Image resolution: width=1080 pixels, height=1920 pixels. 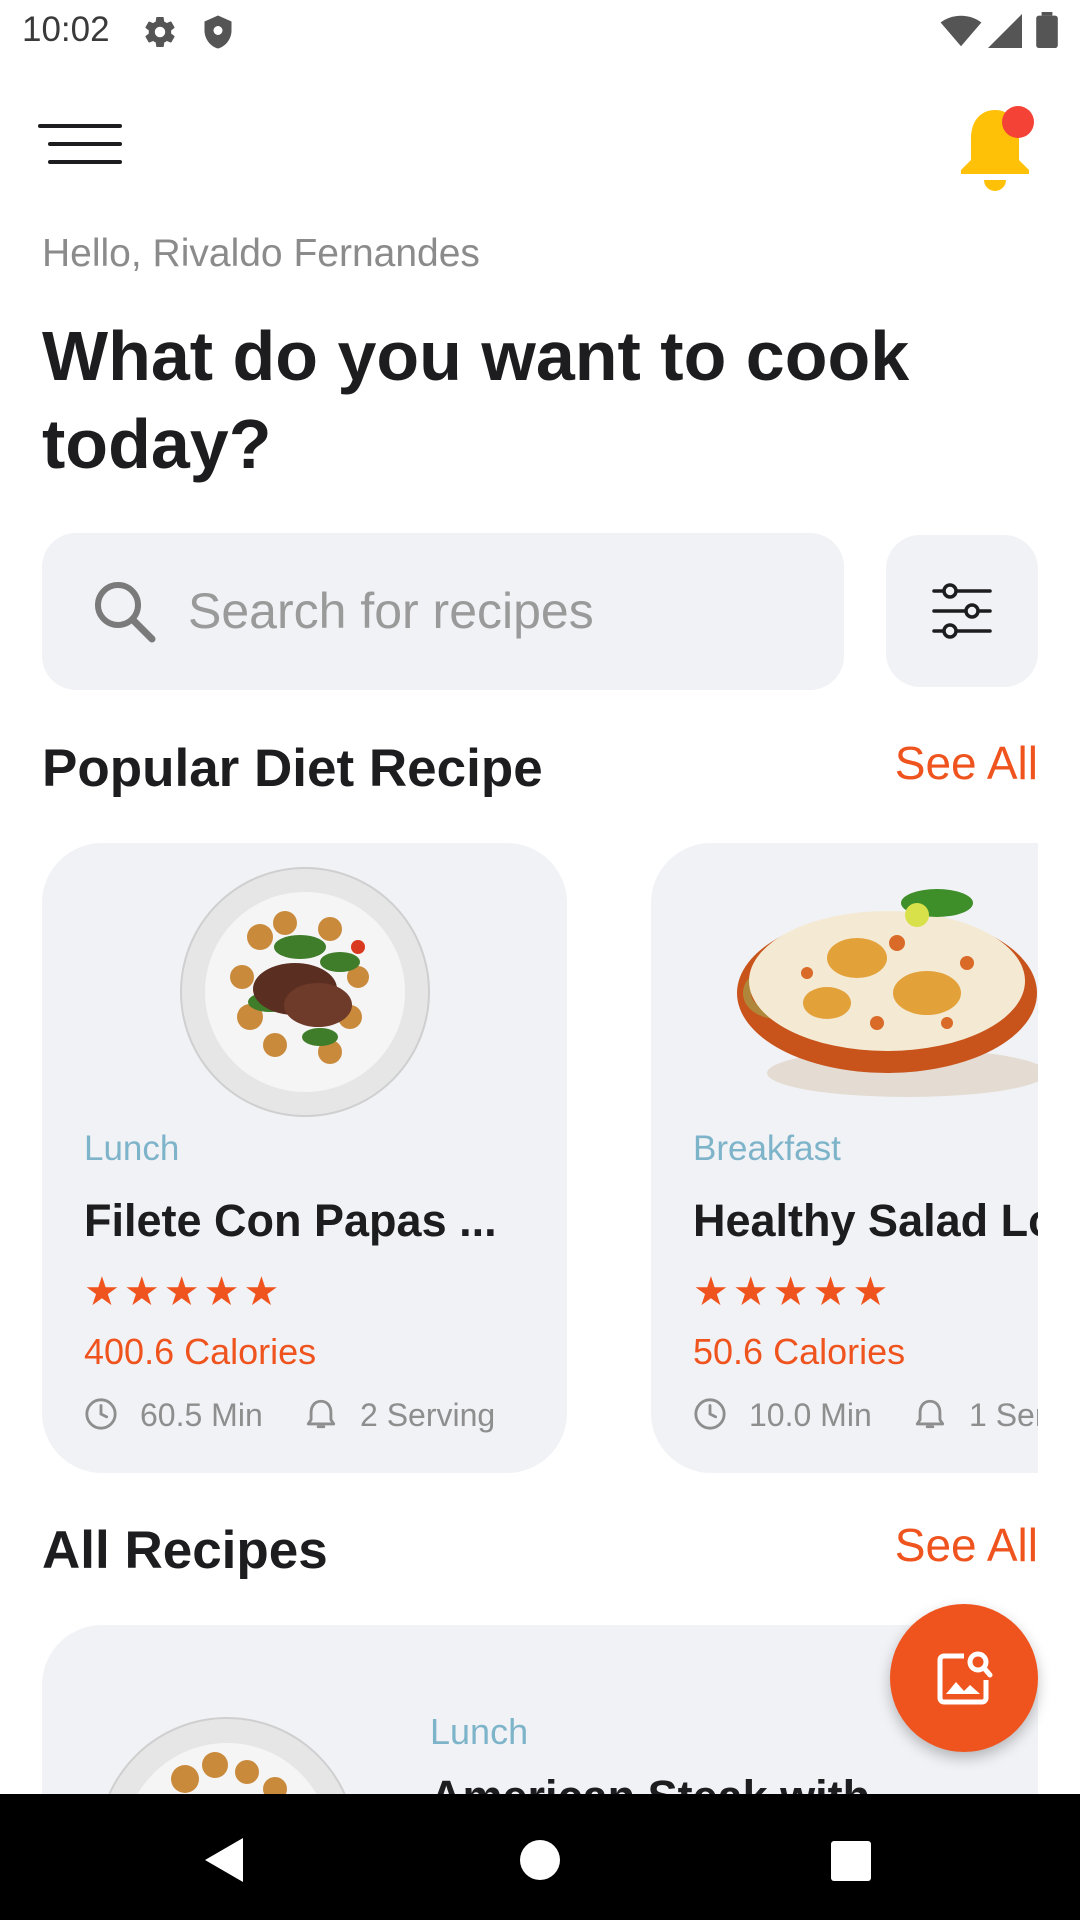 I want to click on popular-section-title: Popular Diet Recipe, so click(x=292, y=768).